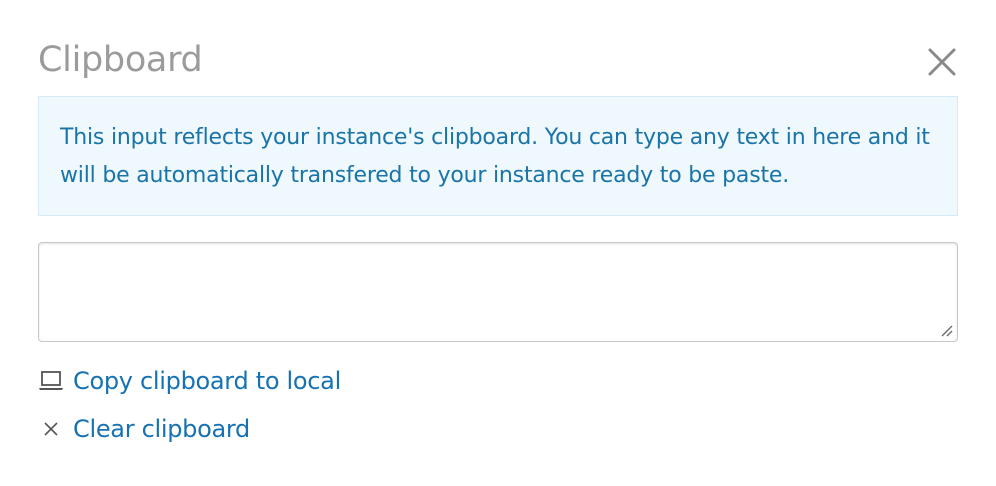 The width and height of the screenshot is (996, 486). What do you see at coordinates (51, 381) in the screenshot?
I see `laptop-icon` at bounding box center [51, 381].